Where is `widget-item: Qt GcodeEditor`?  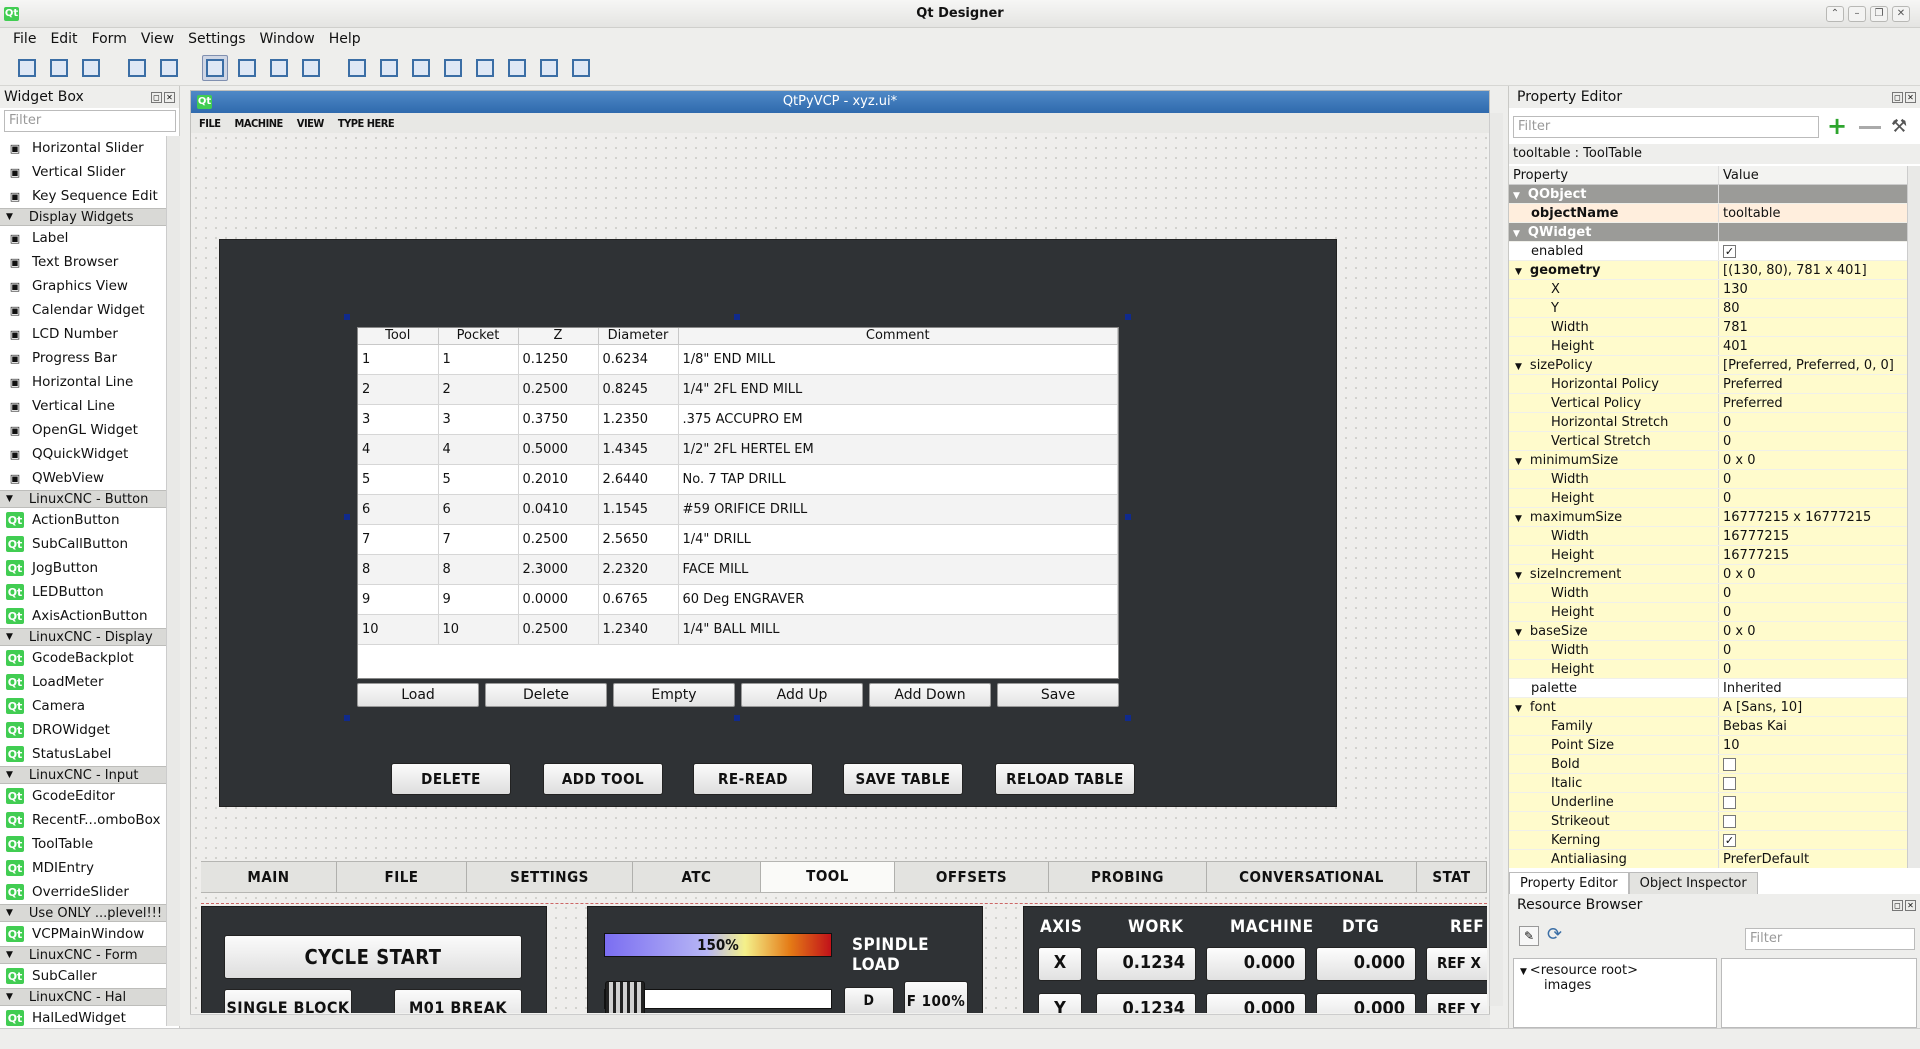 widget-item: Qt GcodeEditor is located at coordinates (83, 796).